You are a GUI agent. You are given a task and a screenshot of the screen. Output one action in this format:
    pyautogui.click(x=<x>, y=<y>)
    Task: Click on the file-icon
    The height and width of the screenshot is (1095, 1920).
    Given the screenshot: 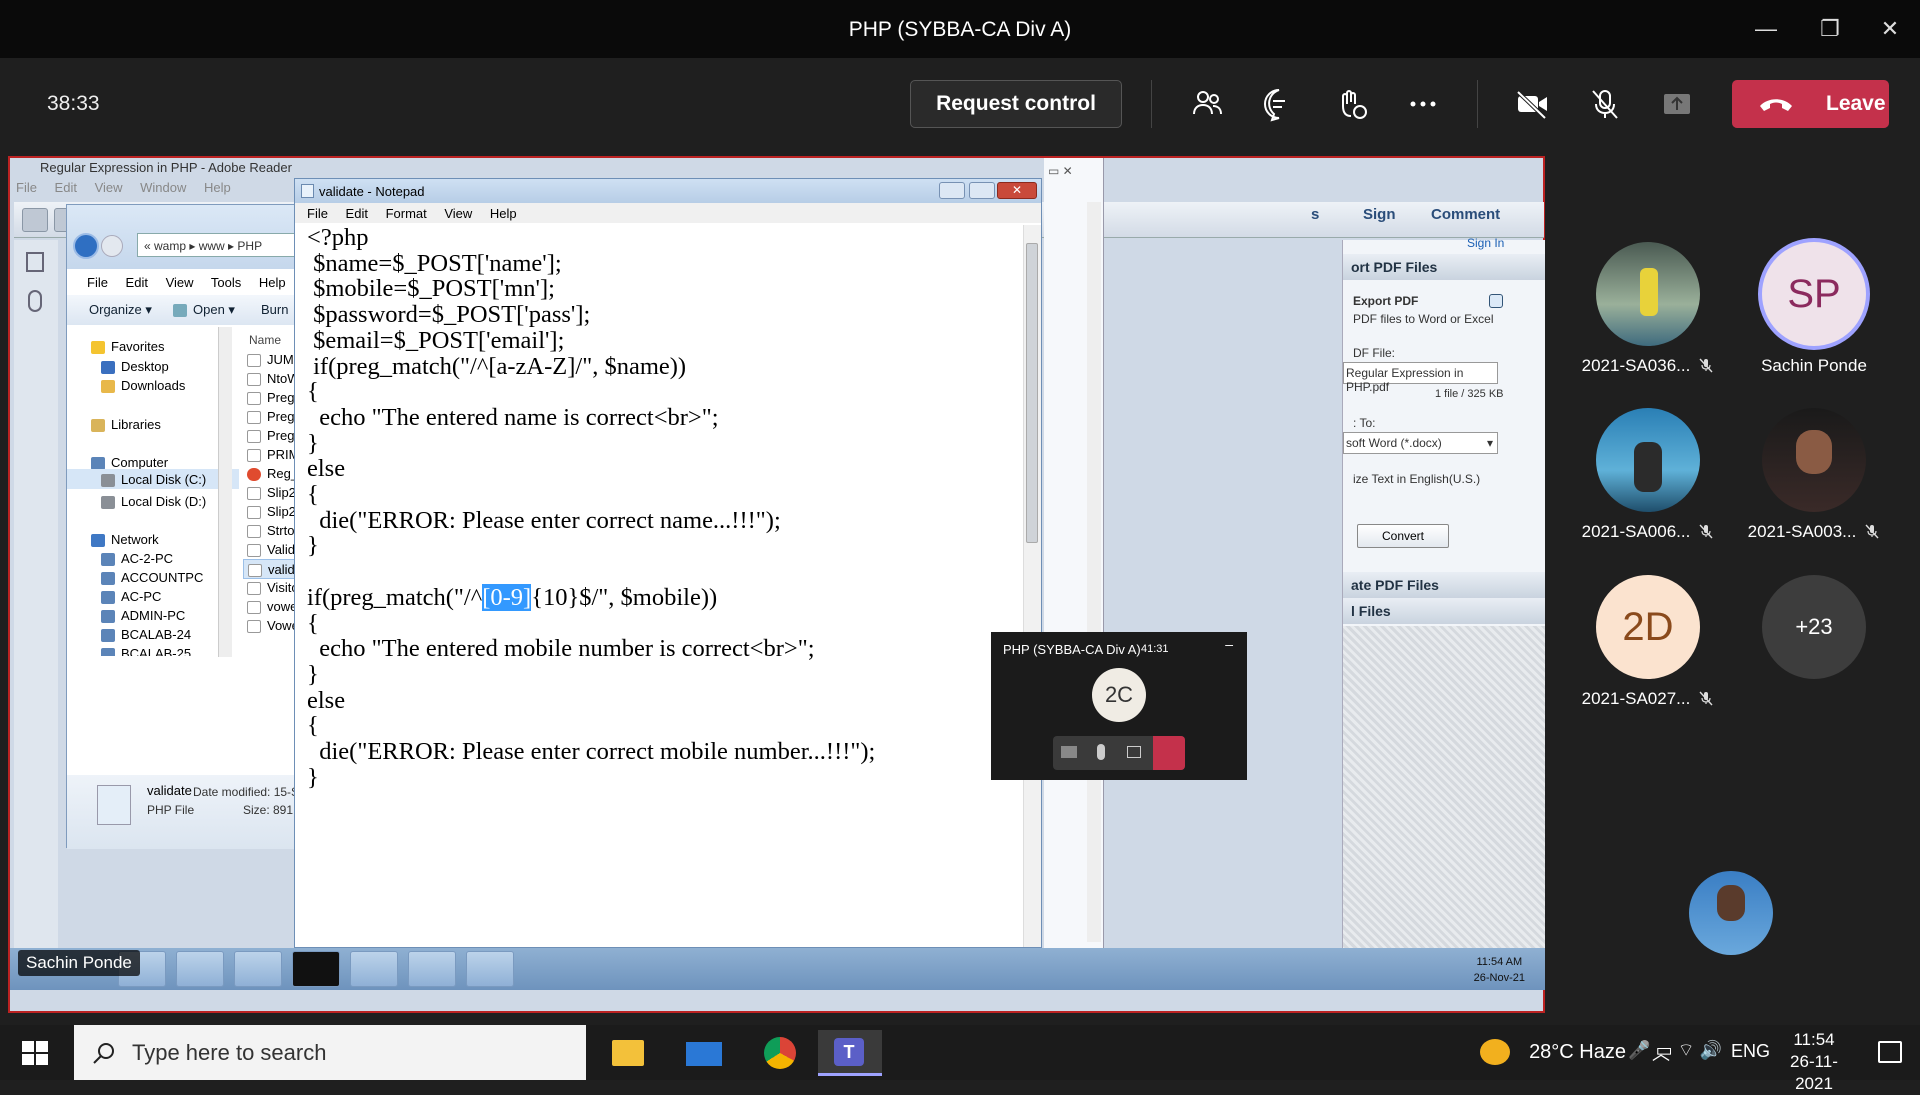 What is the action you would take?
    pyautogui.click(x=254, y=608)
    